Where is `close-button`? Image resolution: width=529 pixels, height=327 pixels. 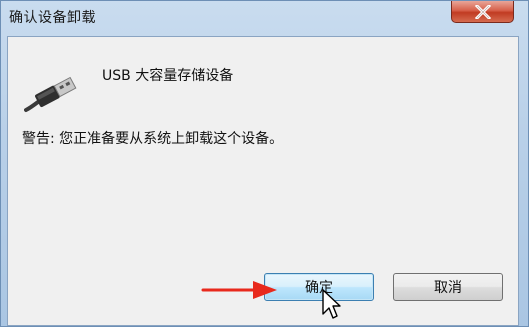 close-button is located at coordinates (482, 12).